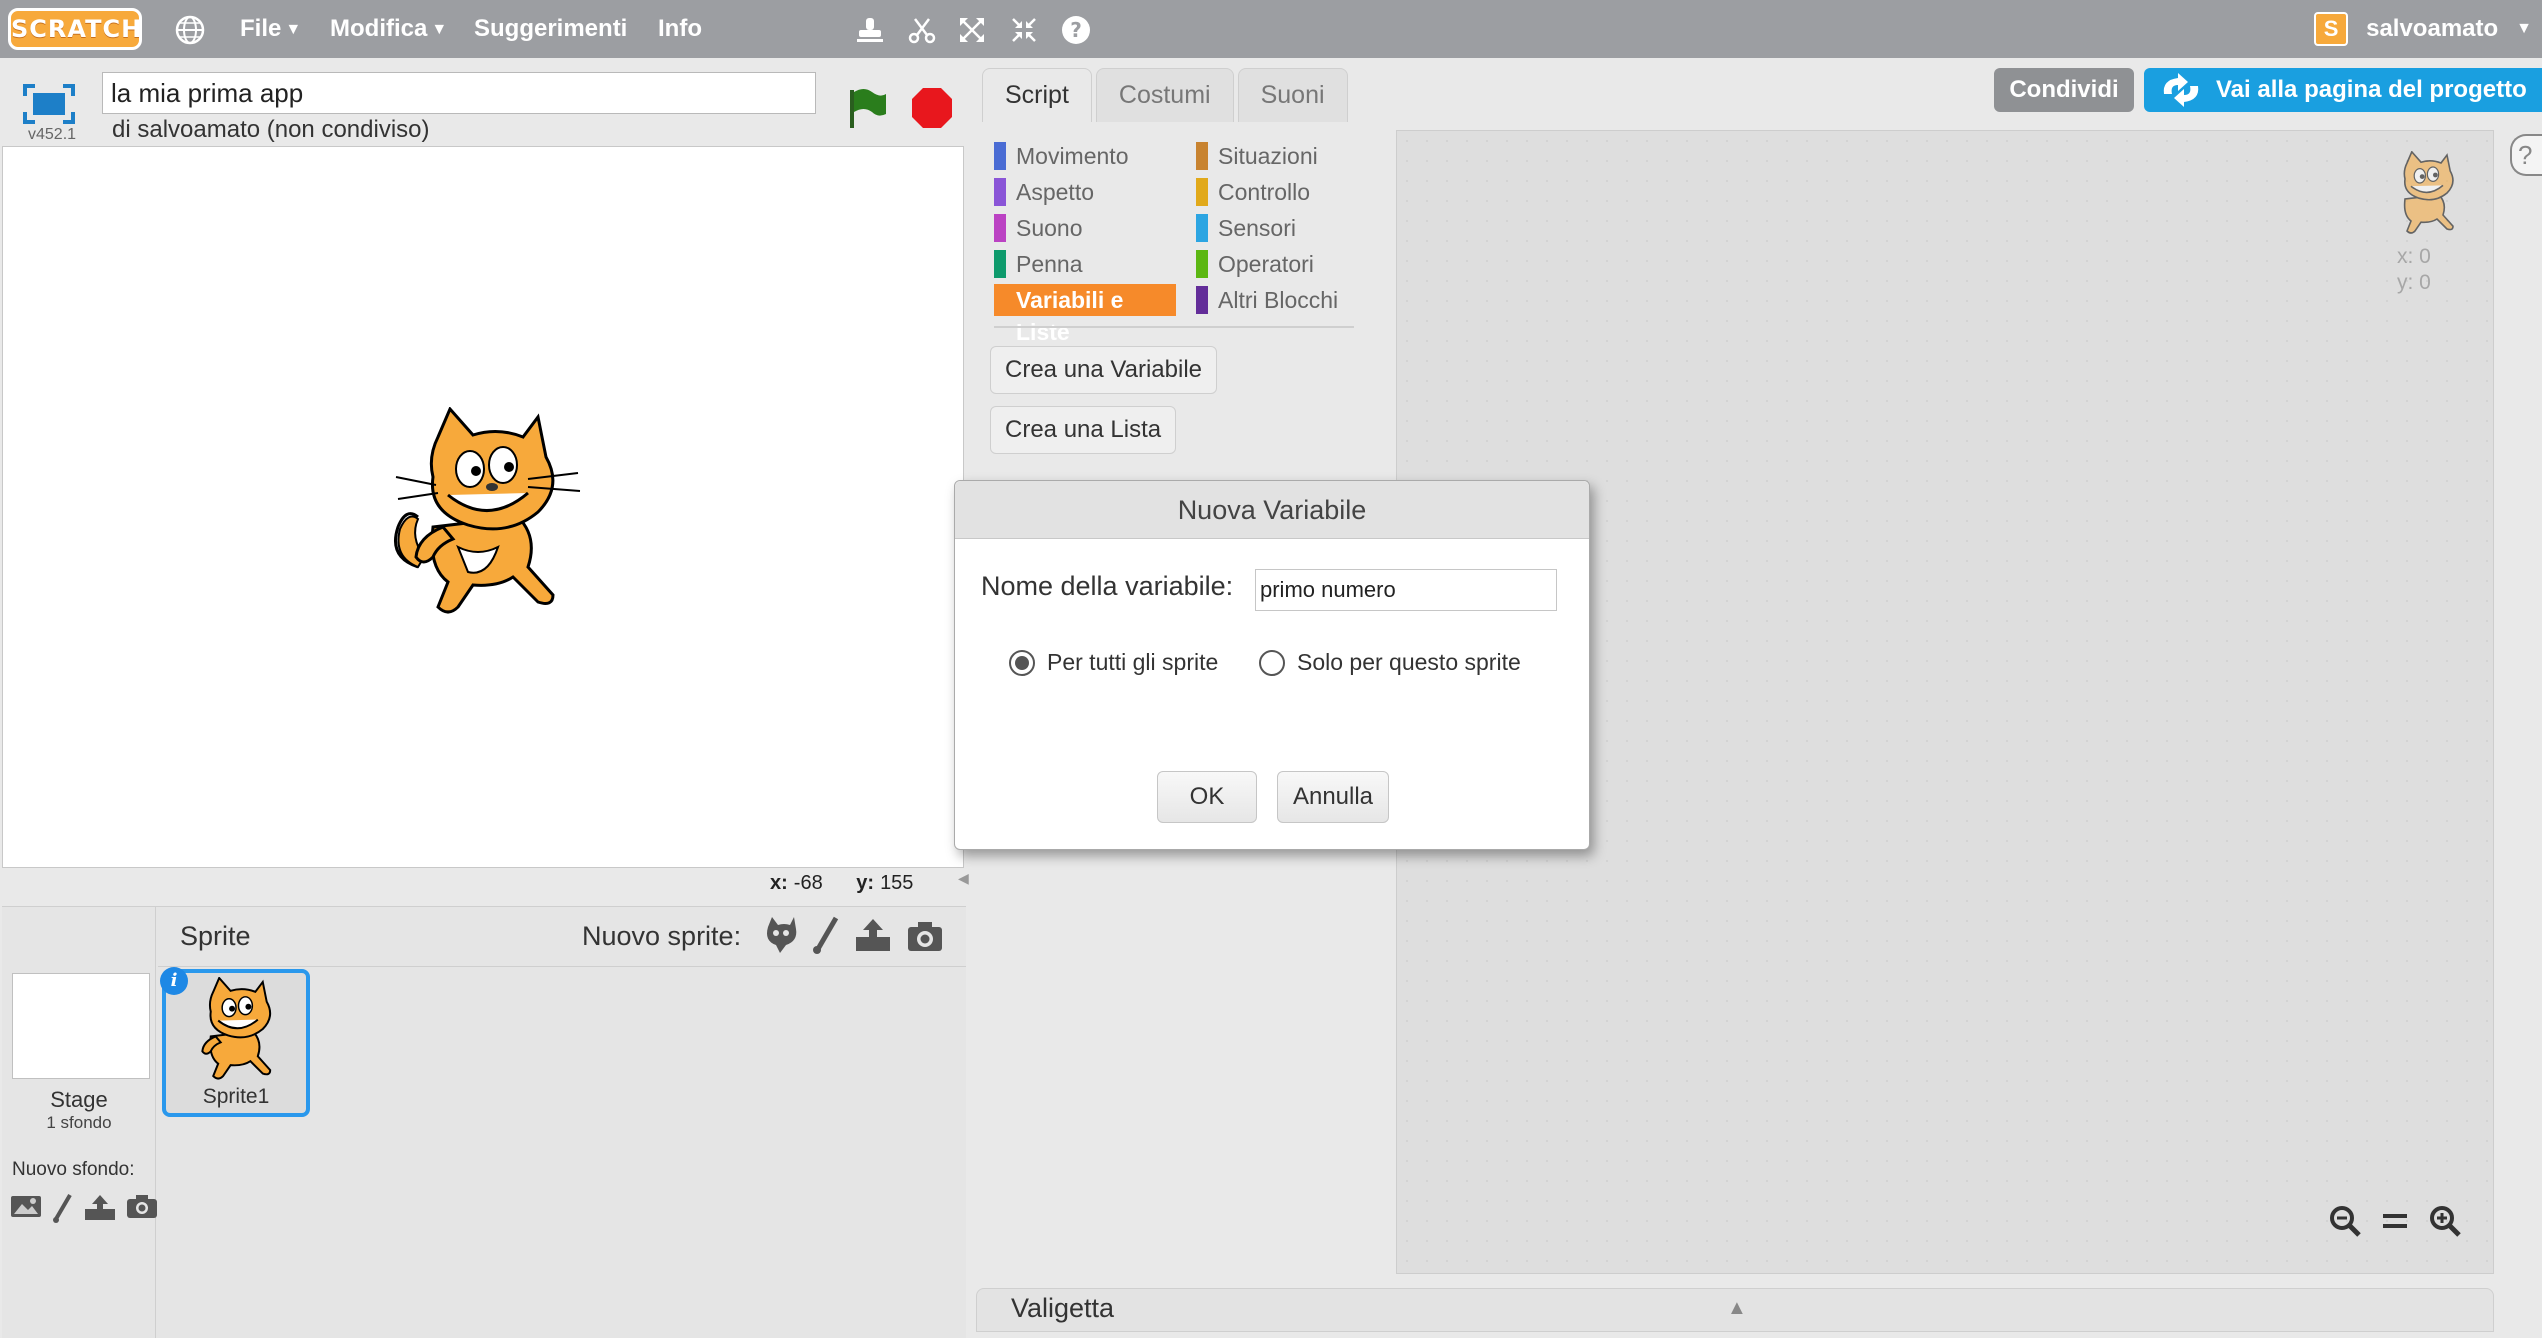 The height and width of the screenshot is (1338, 2542). Describe the element at coordinates (73, 1169) in the screenshot. I see `new-backdrop-label: Nuovo sfondo:` at that location.